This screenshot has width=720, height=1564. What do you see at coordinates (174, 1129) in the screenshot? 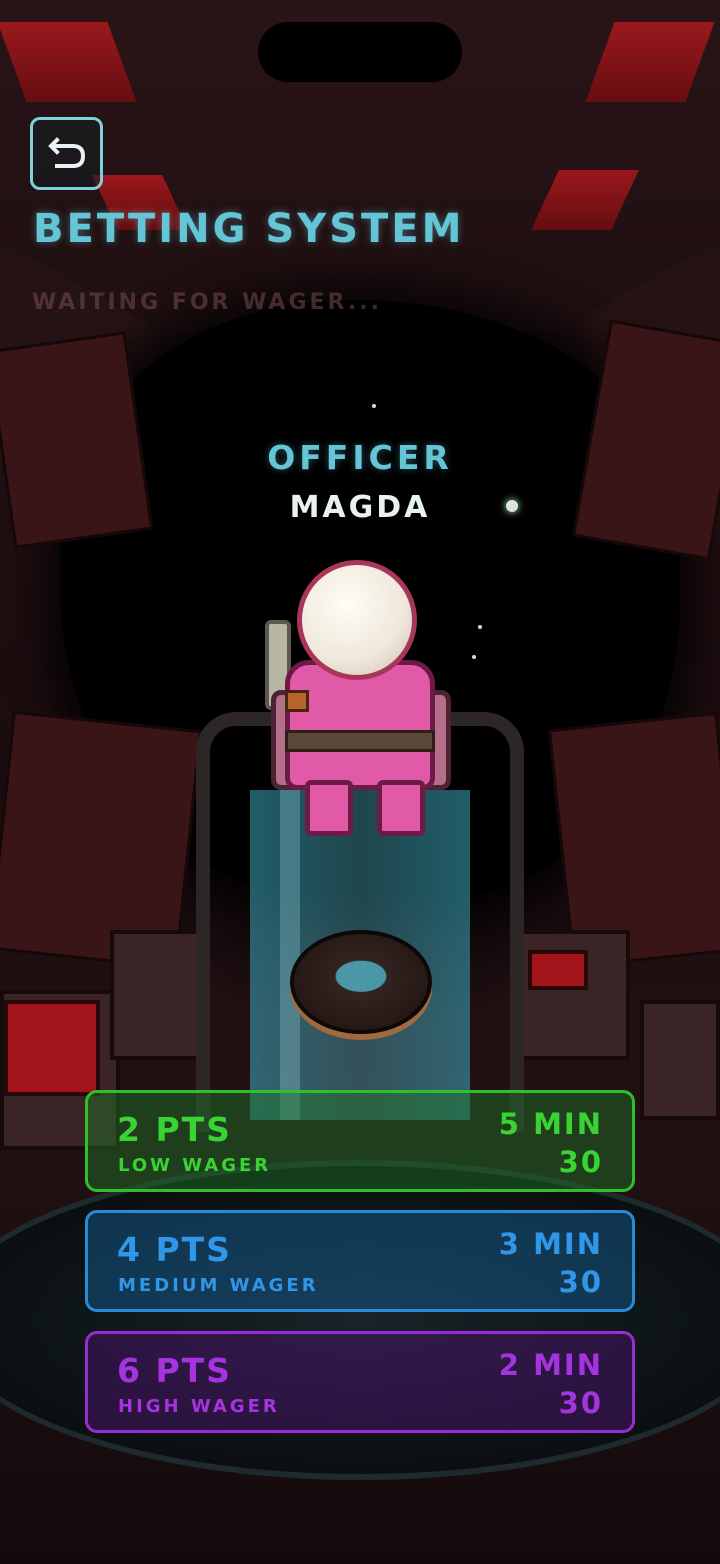
I see `wager-points: 2 PTS` at bounding box center [174, 1129].